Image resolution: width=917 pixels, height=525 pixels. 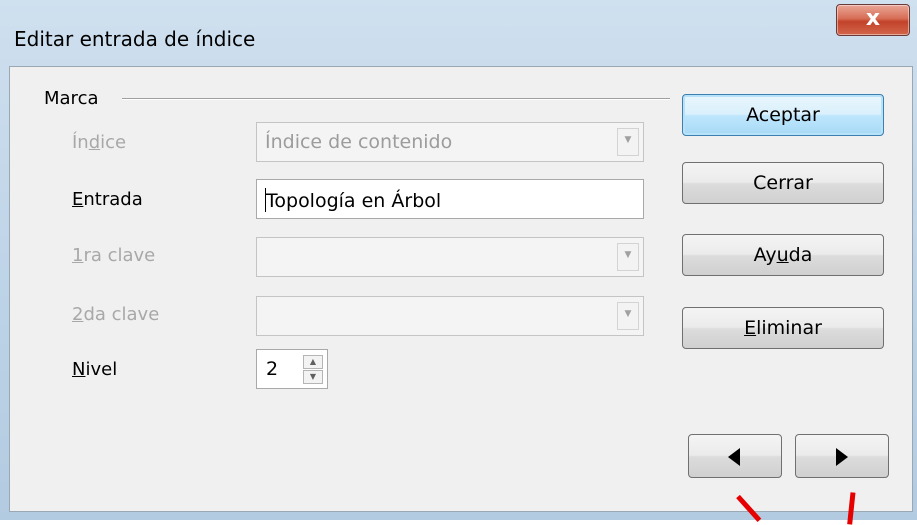 What do you see at coordinates (458, 33) in the screenshot?
I see `title-bar: Editar entrada de índice x` at bounding box center [458, 33].